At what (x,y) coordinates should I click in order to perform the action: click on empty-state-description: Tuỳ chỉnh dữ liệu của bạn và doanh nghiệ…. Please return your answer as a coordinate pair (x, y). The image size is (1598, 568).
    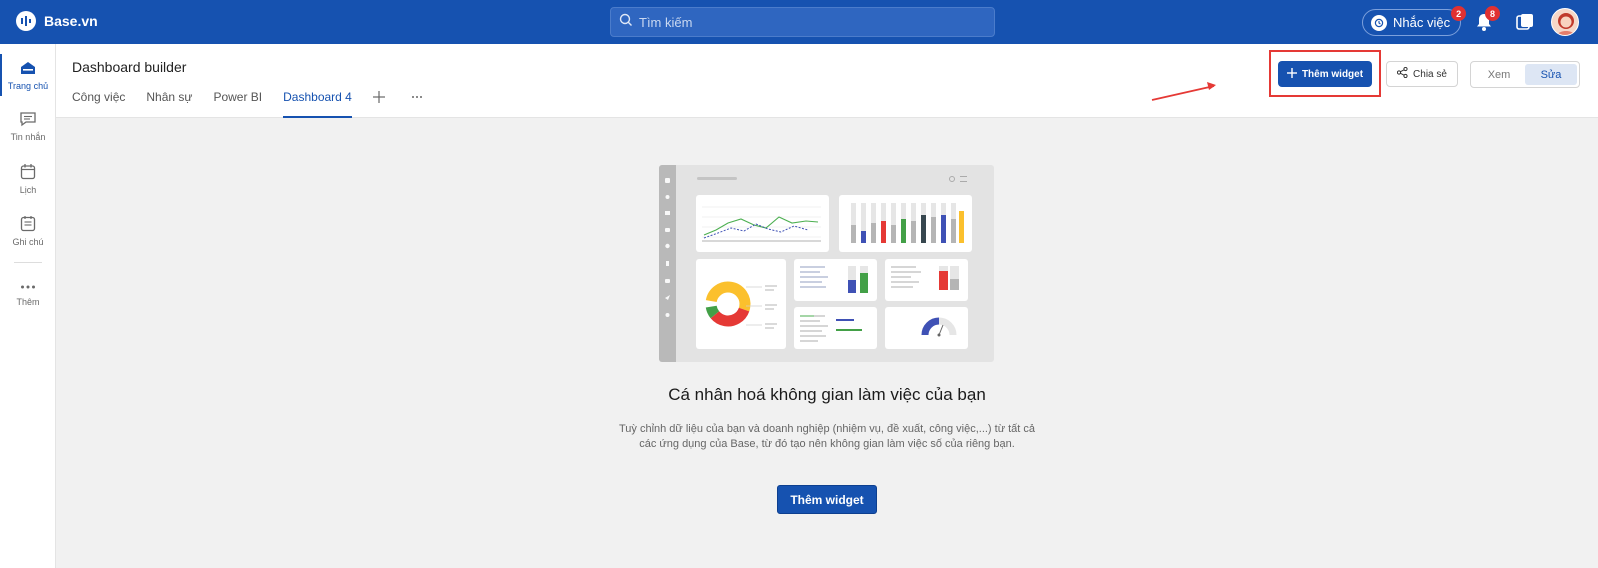
    Looking at the image, I should click on (827, 437).